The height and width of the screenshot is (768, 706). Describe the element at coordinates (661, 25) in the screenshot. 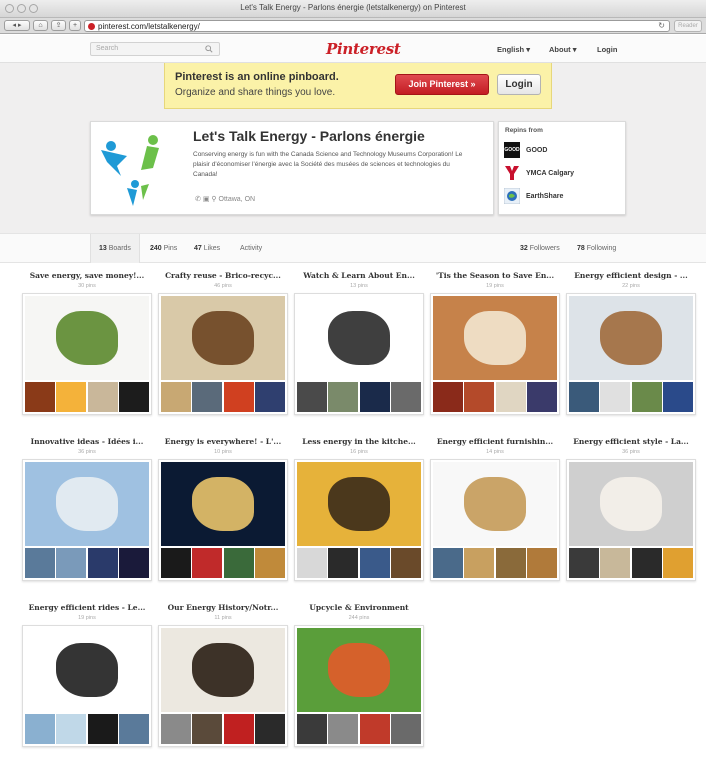

I see `reload-icon: ↻` at that location.